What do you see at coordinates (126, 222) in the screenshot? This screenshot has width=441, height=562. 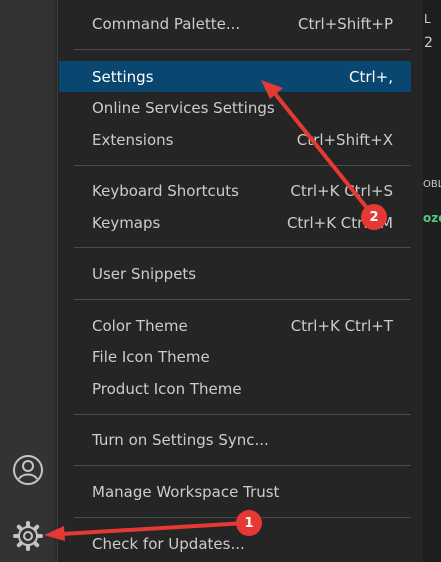 I see `menu-item-label: Keymaps` at bounding box center [126, 222].